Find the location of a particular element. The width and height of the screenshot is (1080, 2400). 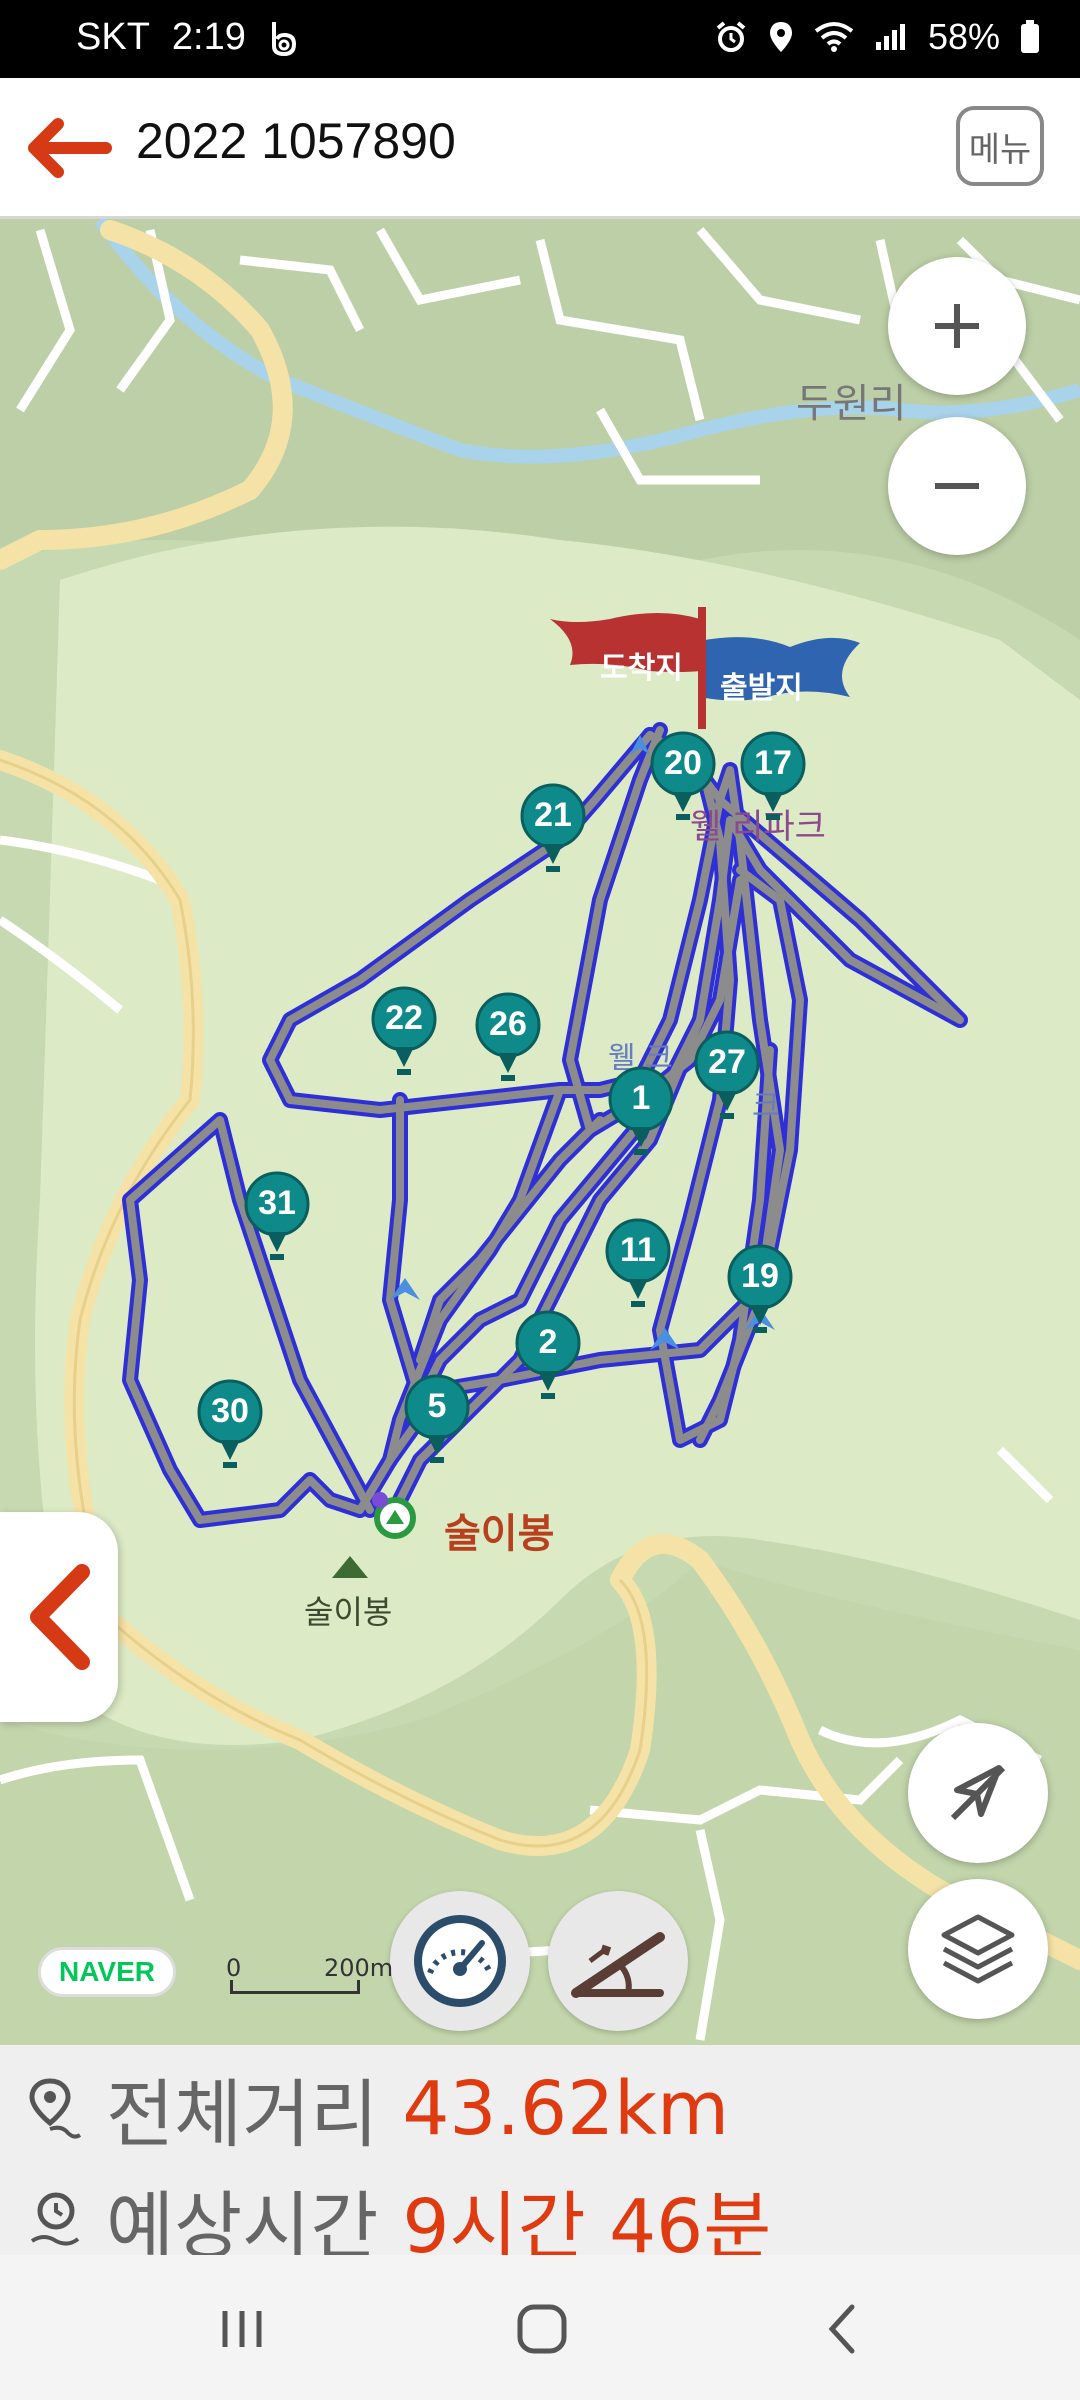

waypoint-number: 26 is located at coordinates (508, 1024).